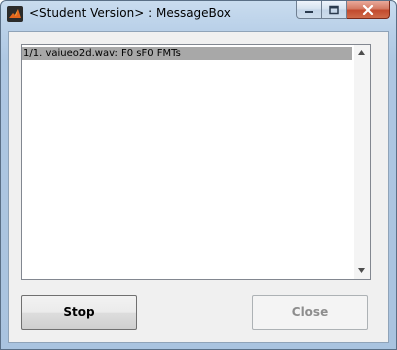 This screenshot has height=350, width=397. What do you see at coordinates (130, 13) in the screenshot?
I see `window-title: <Student Version> : MessageBox` at bounding box center [130, 13].